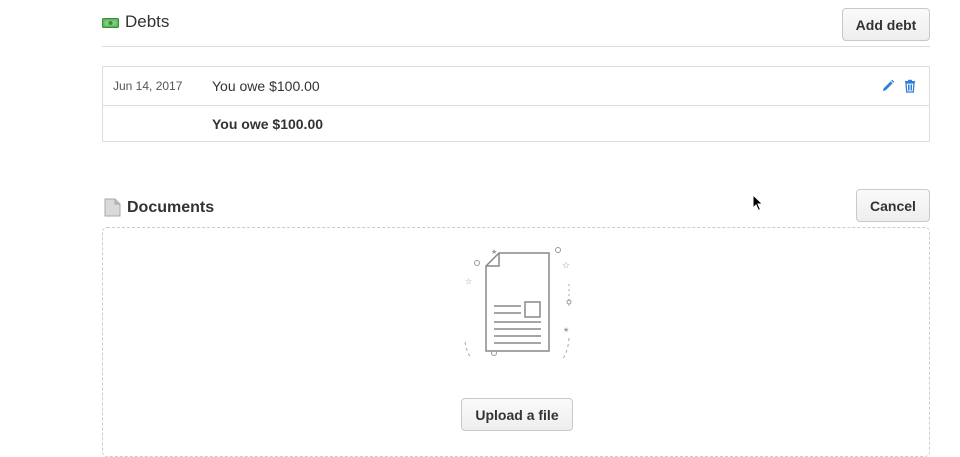  I want to click on debt-date: Jun 14, 2017, so click(148, 86).